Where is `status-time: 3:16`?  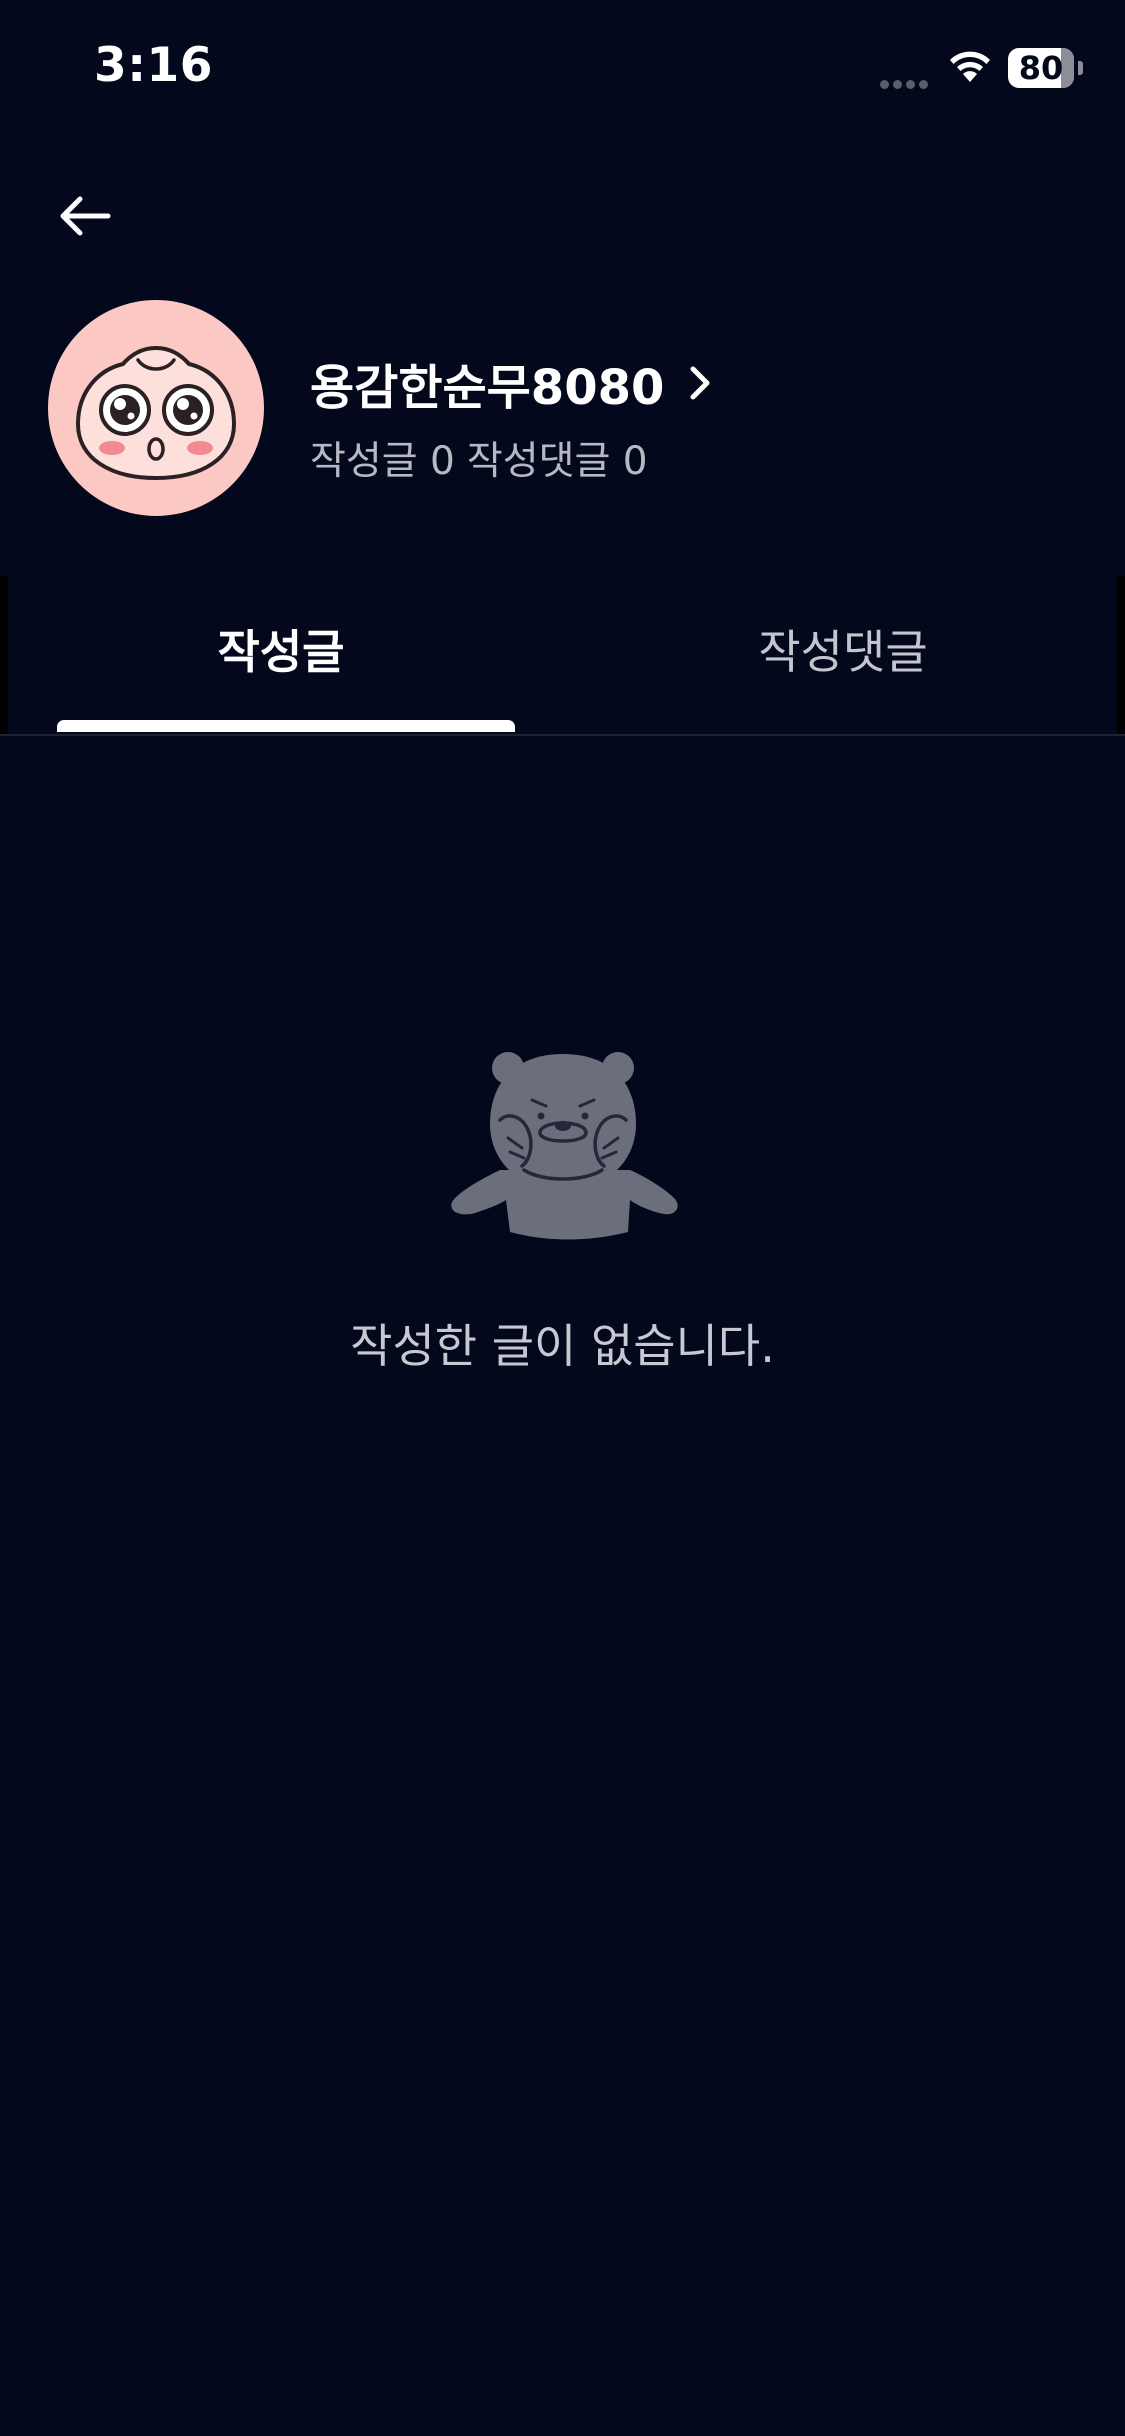
status-time: 3:16 is located at coordinates (153, 65).